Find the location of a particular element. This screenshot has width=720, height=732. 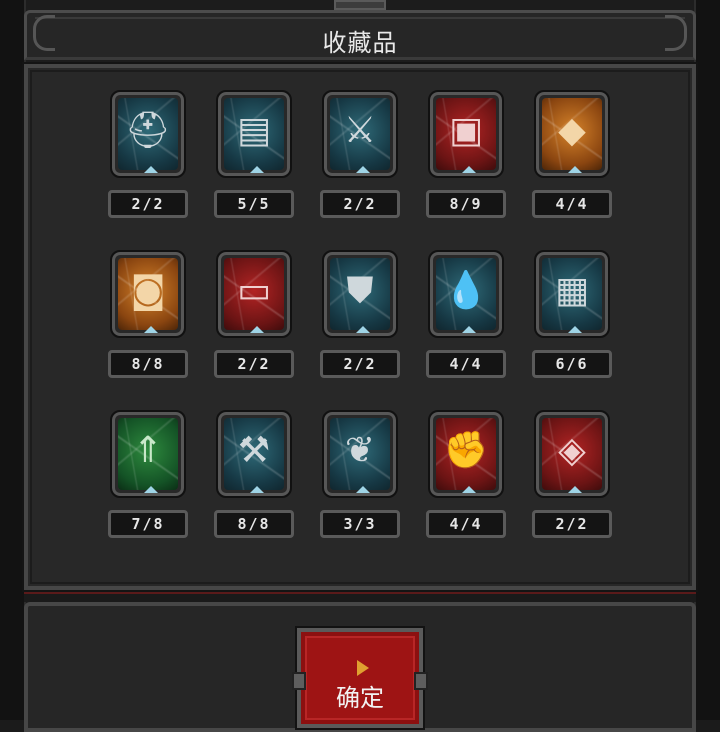

collectible-item: ◈ 2/2 is located at coordinates (572, 476).